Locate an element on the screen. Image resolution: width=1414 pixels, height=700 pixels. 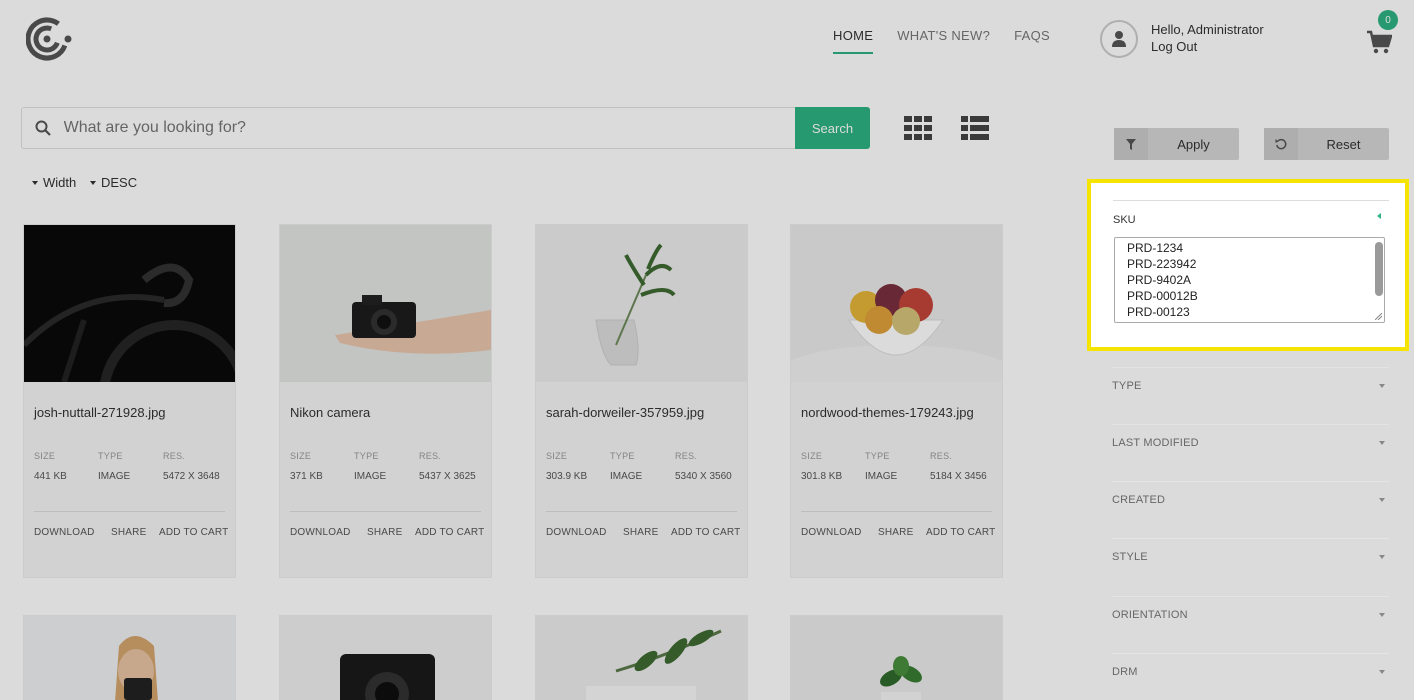
search-input is located at coordinates (429, 128).